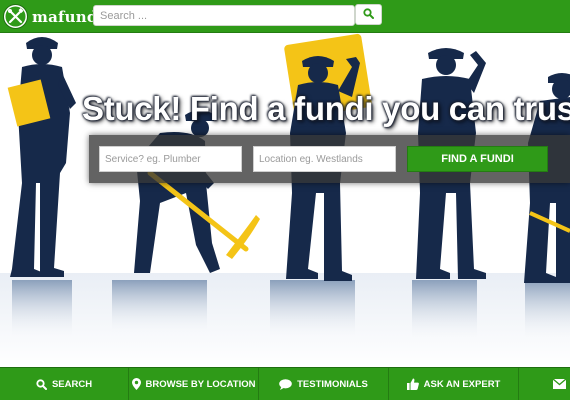 The width and height of the screenshot is (570, 400). I want to click on nav-item-search: SEARCH, so click(64, 384).